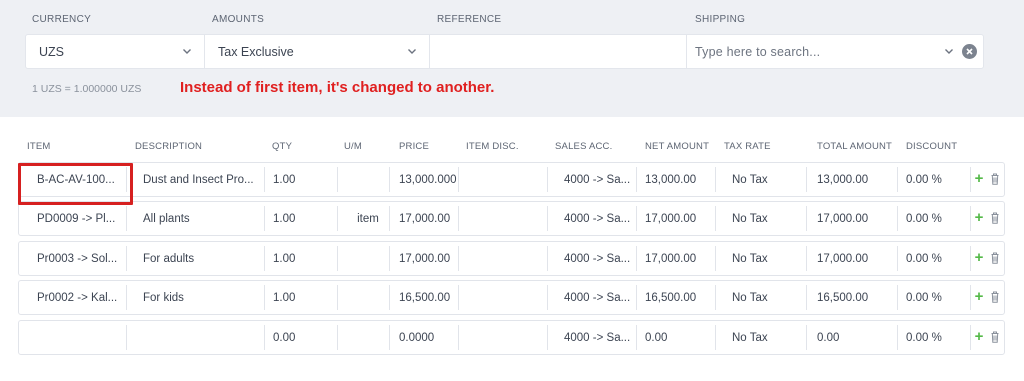 This screenshot has height=381, width=1024. I want to click on description-cell: All plants, so click(203, 218).